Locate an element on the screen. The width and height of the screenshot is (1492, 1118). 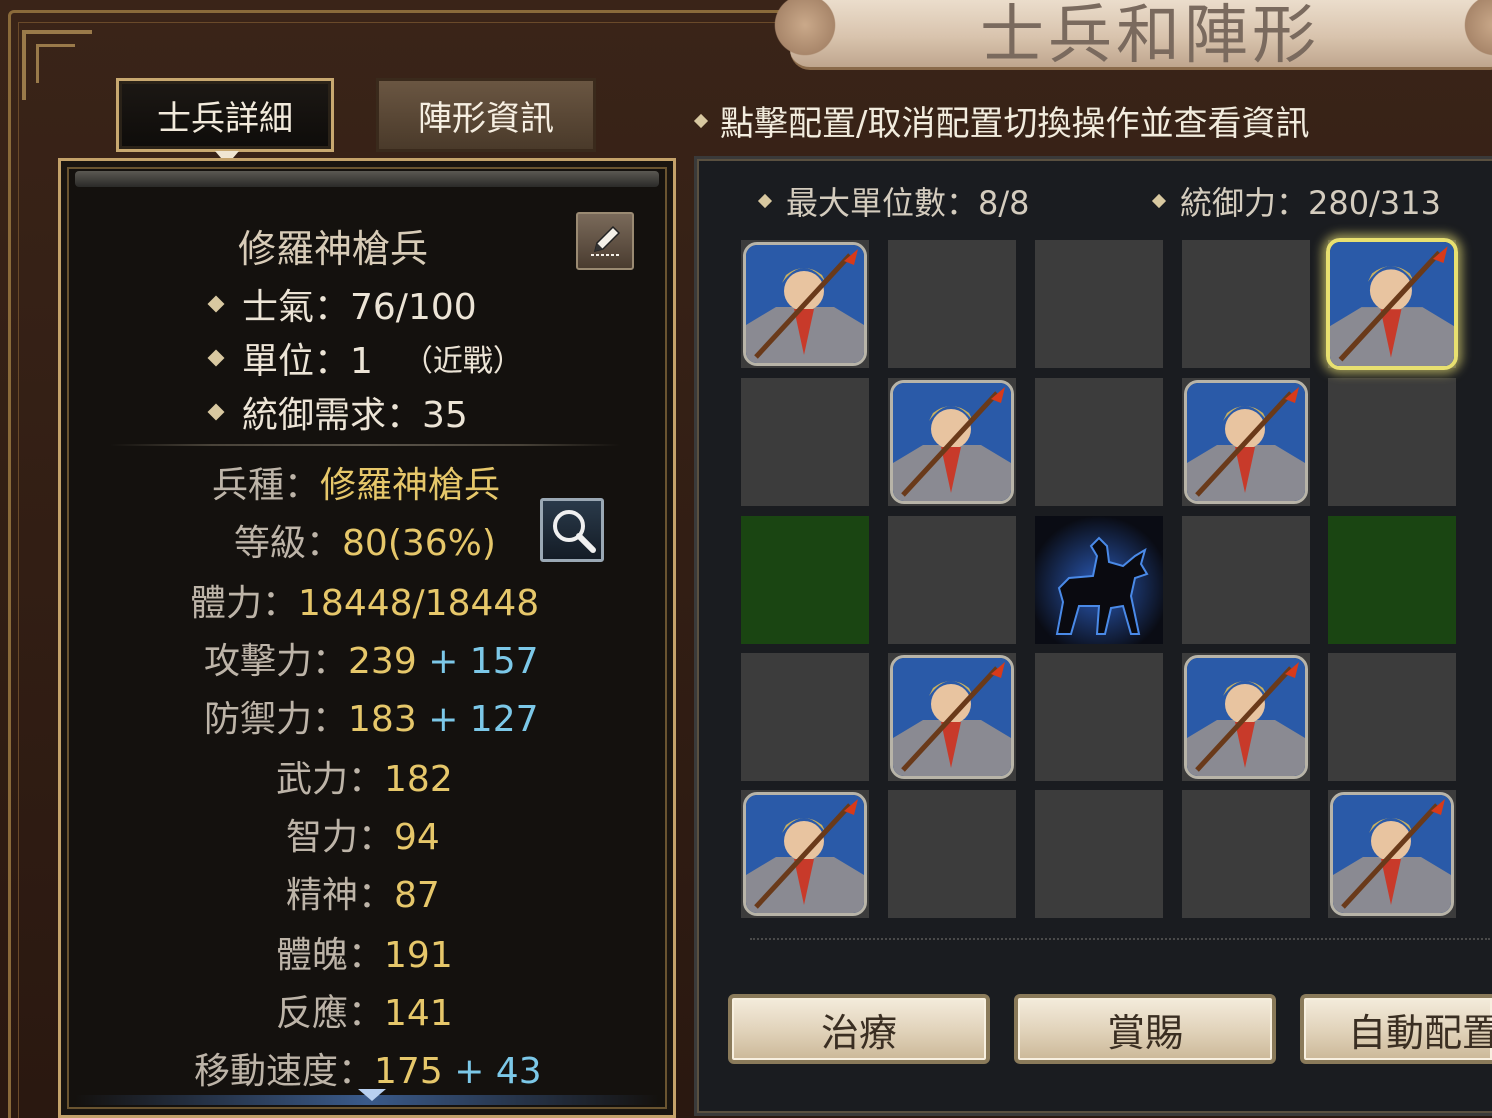
tab-formation-info: 陣形資訊 is located at coordinates (486, 115).